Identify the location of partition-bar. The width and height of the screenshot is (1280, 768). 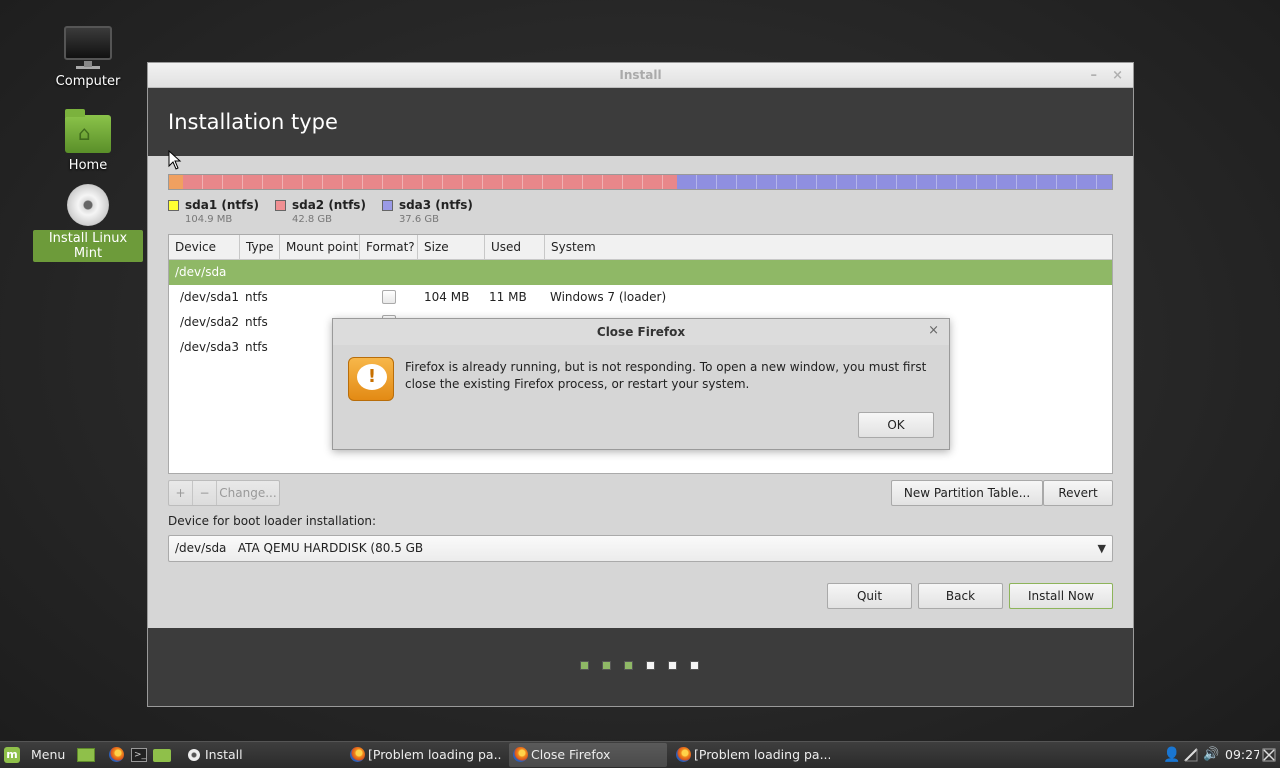
(640, 182).